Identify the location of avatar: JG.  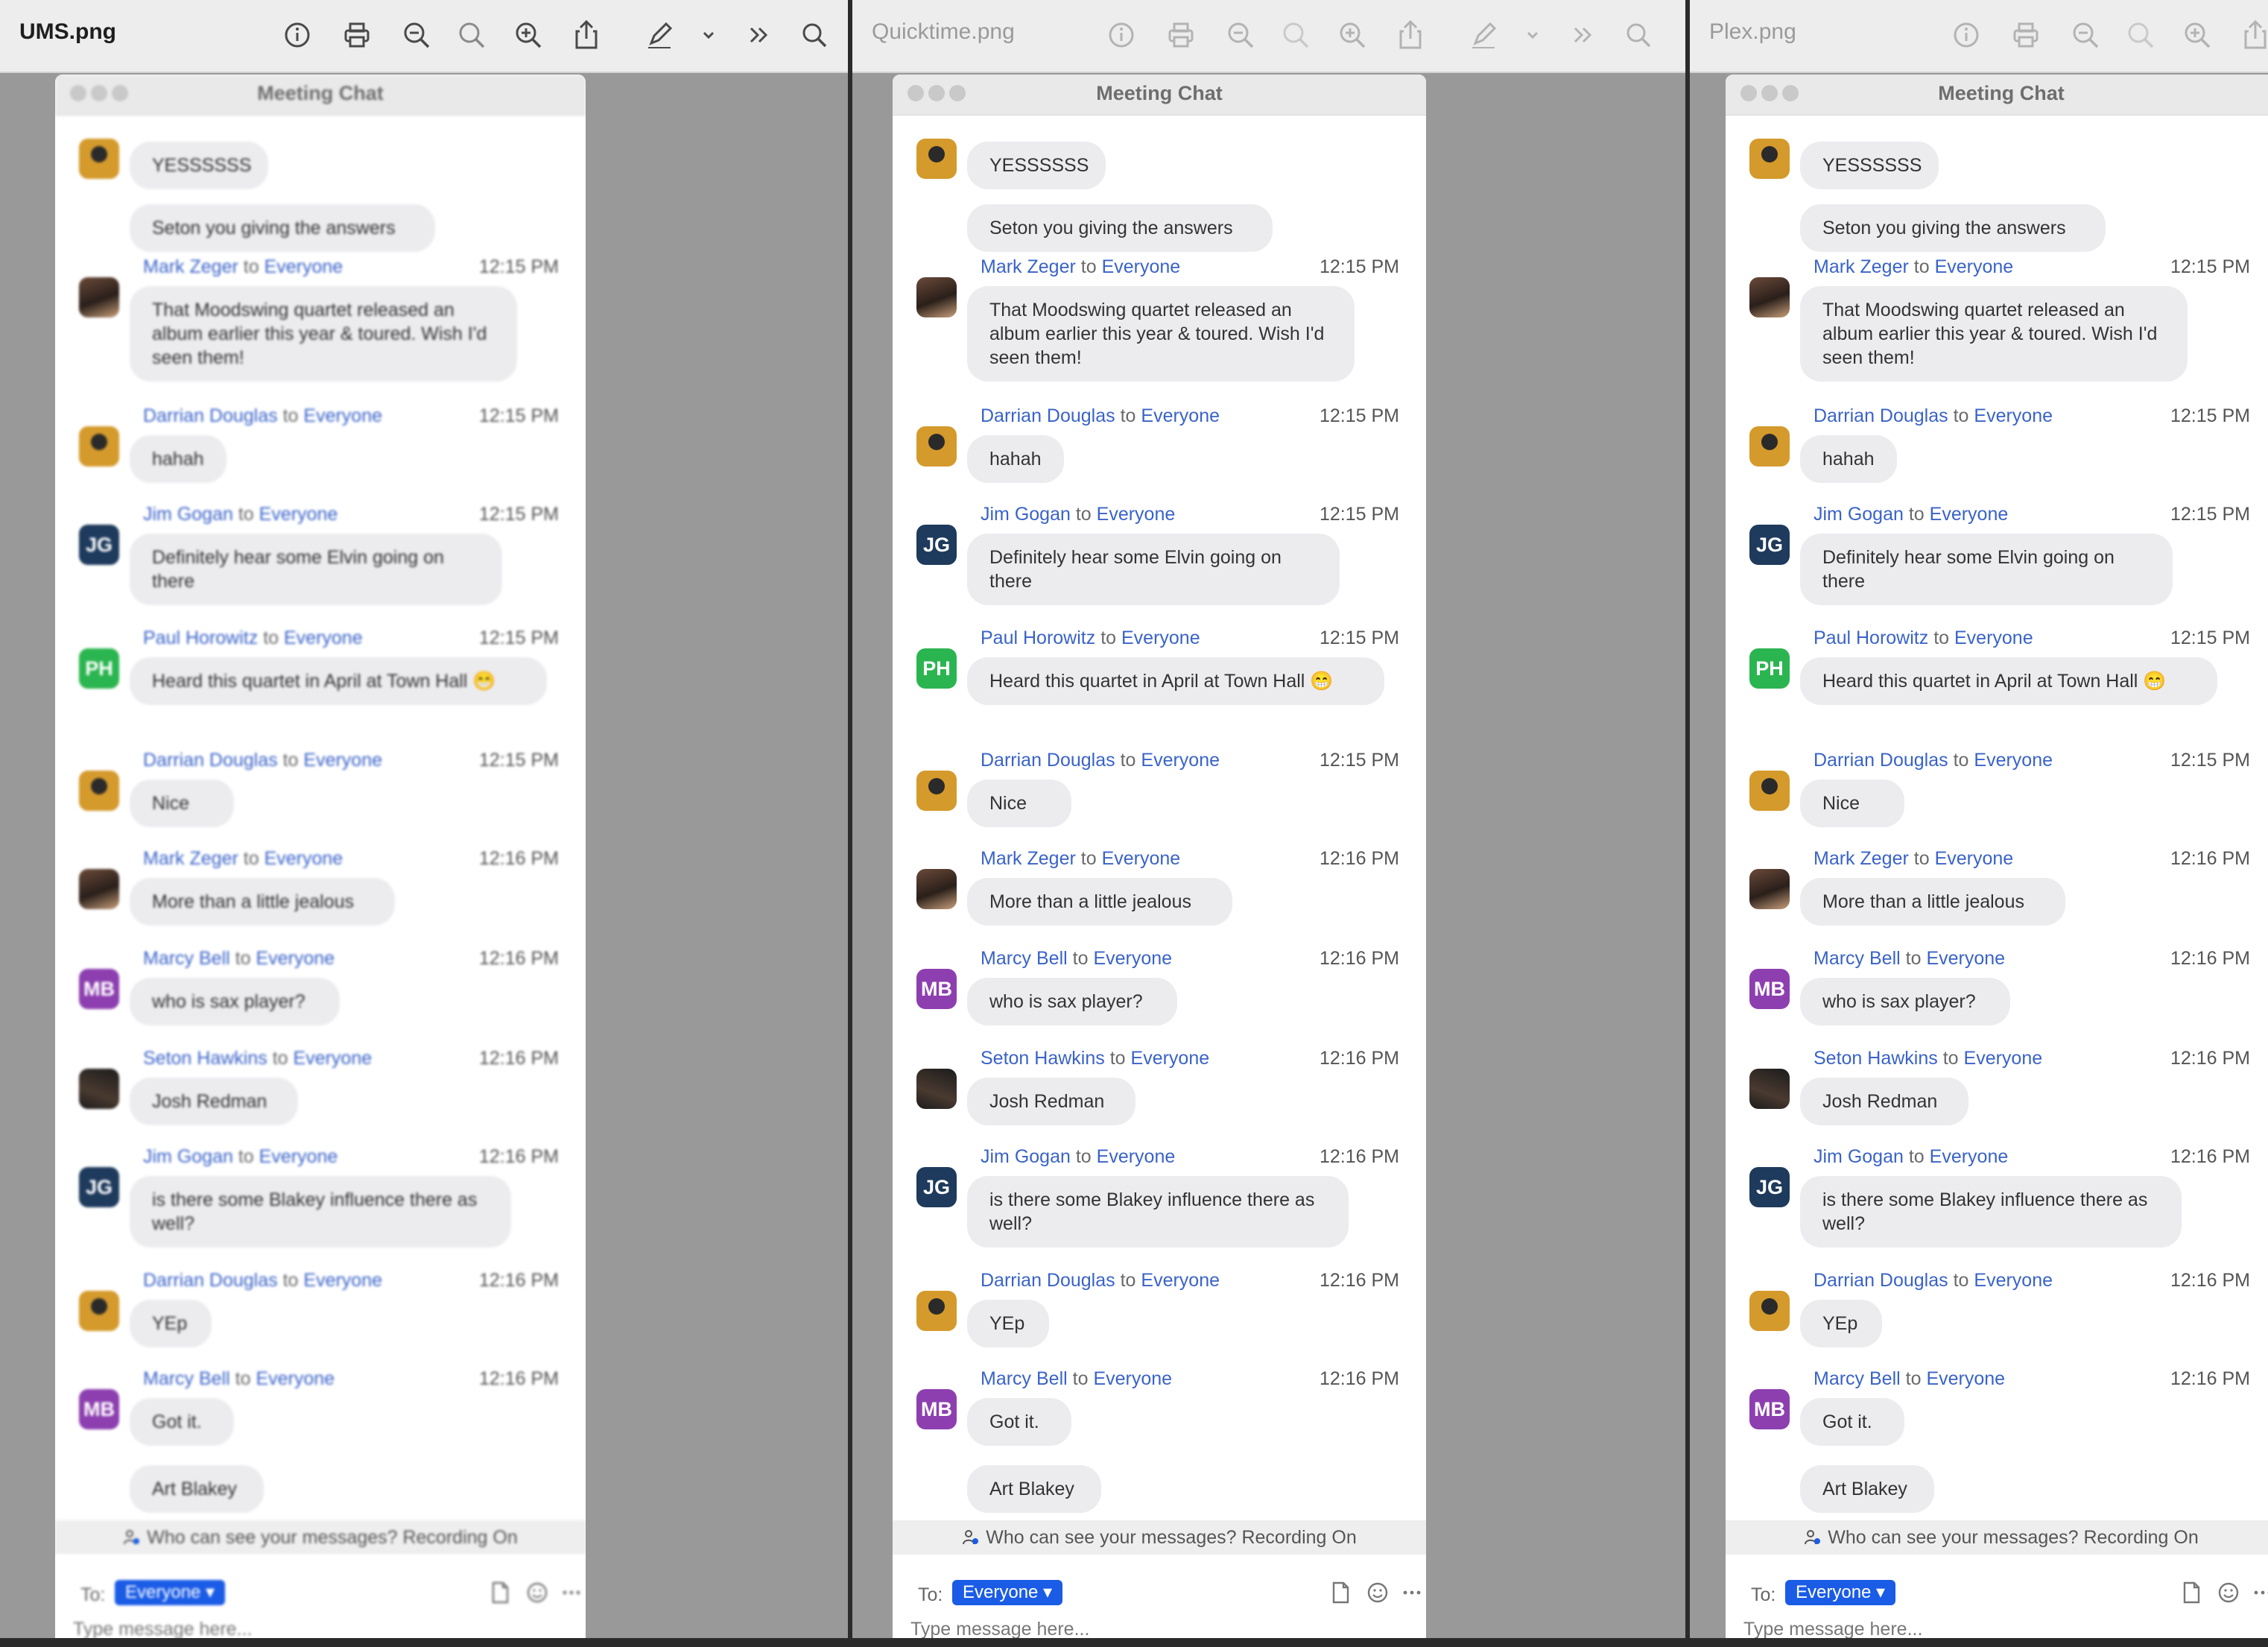
(99, 545).